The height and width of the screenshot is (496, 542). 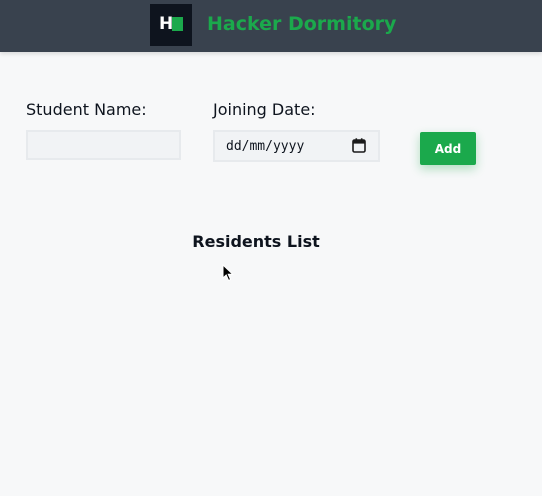 I want to click on student-name-label: Student Name:, so click(x=86, y=109).